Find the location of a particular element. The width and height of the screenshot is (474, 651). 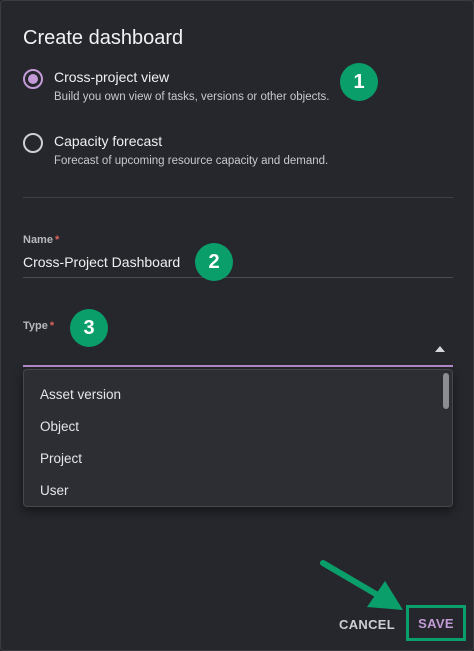

dropdown-option-object: Object is located at coordinates (238, 427).